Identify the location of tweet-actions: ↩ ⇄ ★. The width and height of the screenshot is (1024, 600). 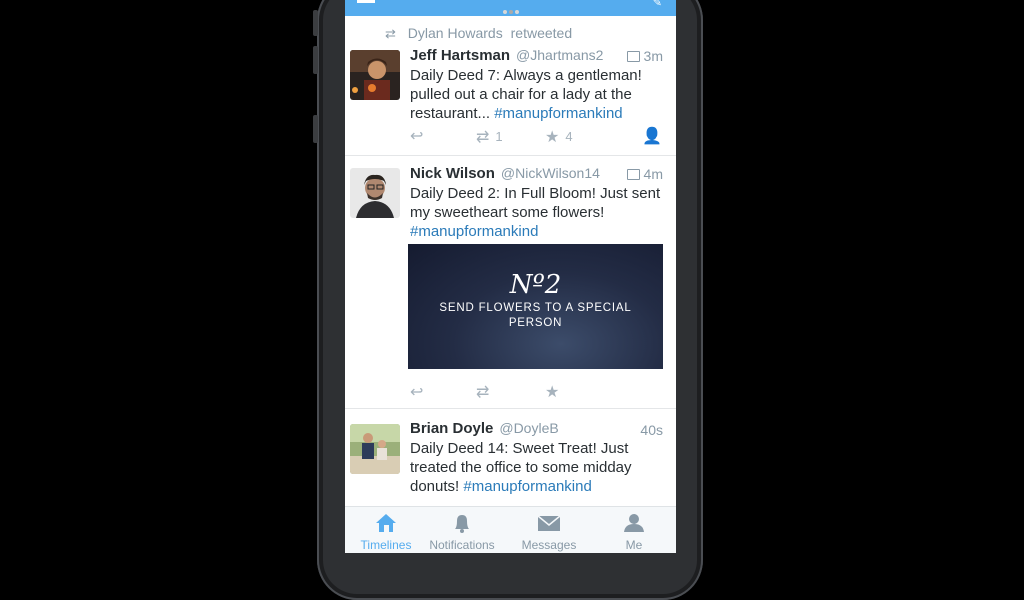
(539, 394).